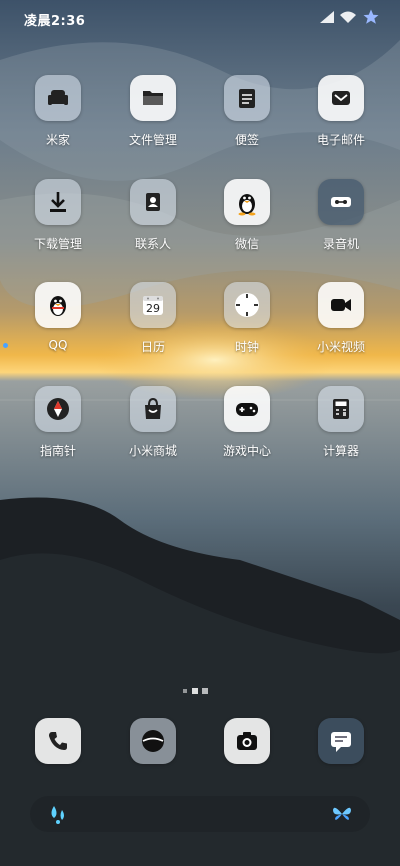 The width and height of the screenshot is (400, 866). What do you see at coordinates (57, 140) in the screenshot?
I see `app-label: 米家` at bounding box center [57, 140].